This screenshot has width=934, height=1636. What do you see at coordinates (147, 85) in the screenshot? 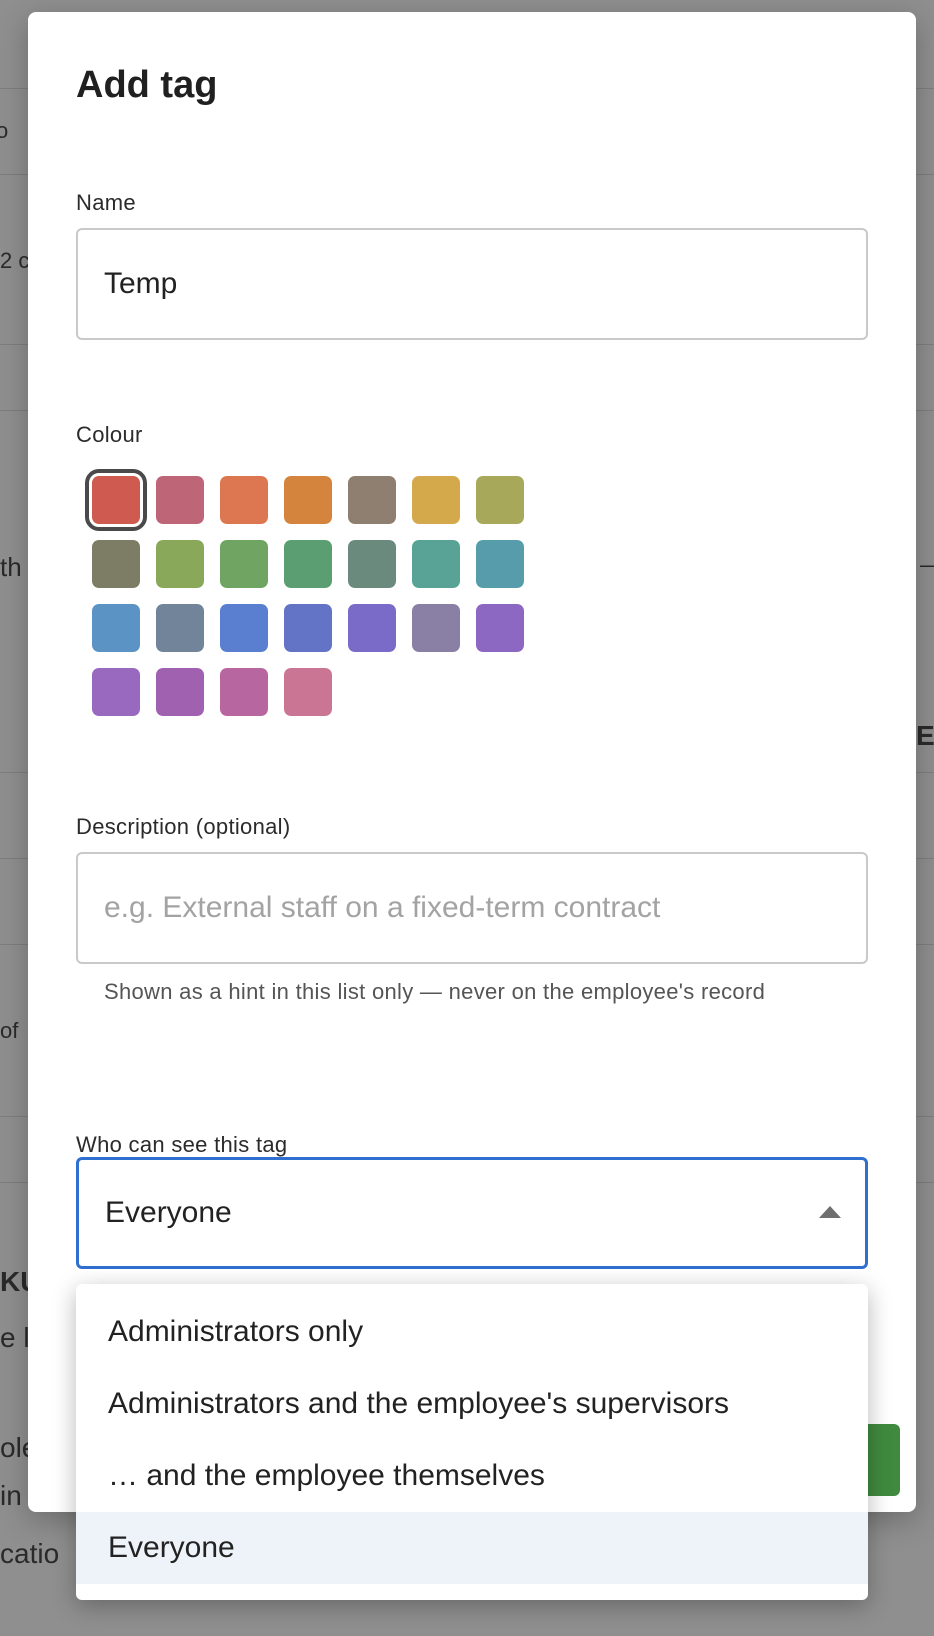
I see `dialog-title: Add tag` at bounding box center [147, 85].